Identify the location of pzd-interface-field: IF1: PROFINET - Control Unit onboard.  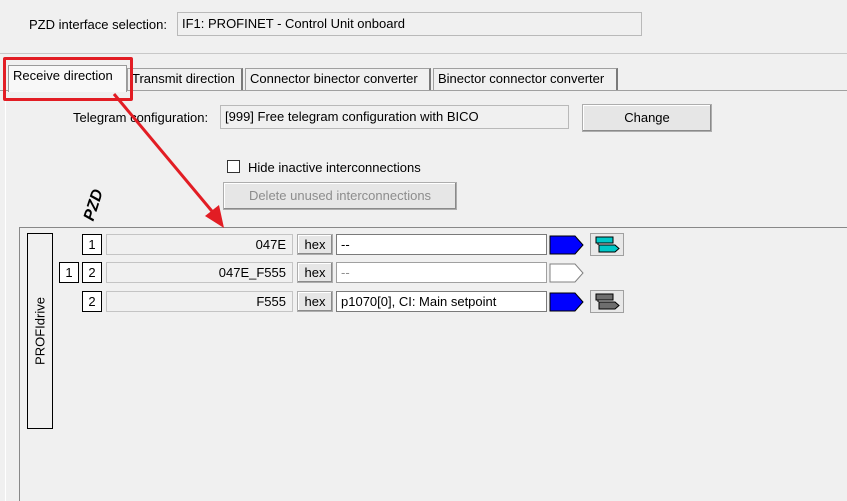
(409, 24).